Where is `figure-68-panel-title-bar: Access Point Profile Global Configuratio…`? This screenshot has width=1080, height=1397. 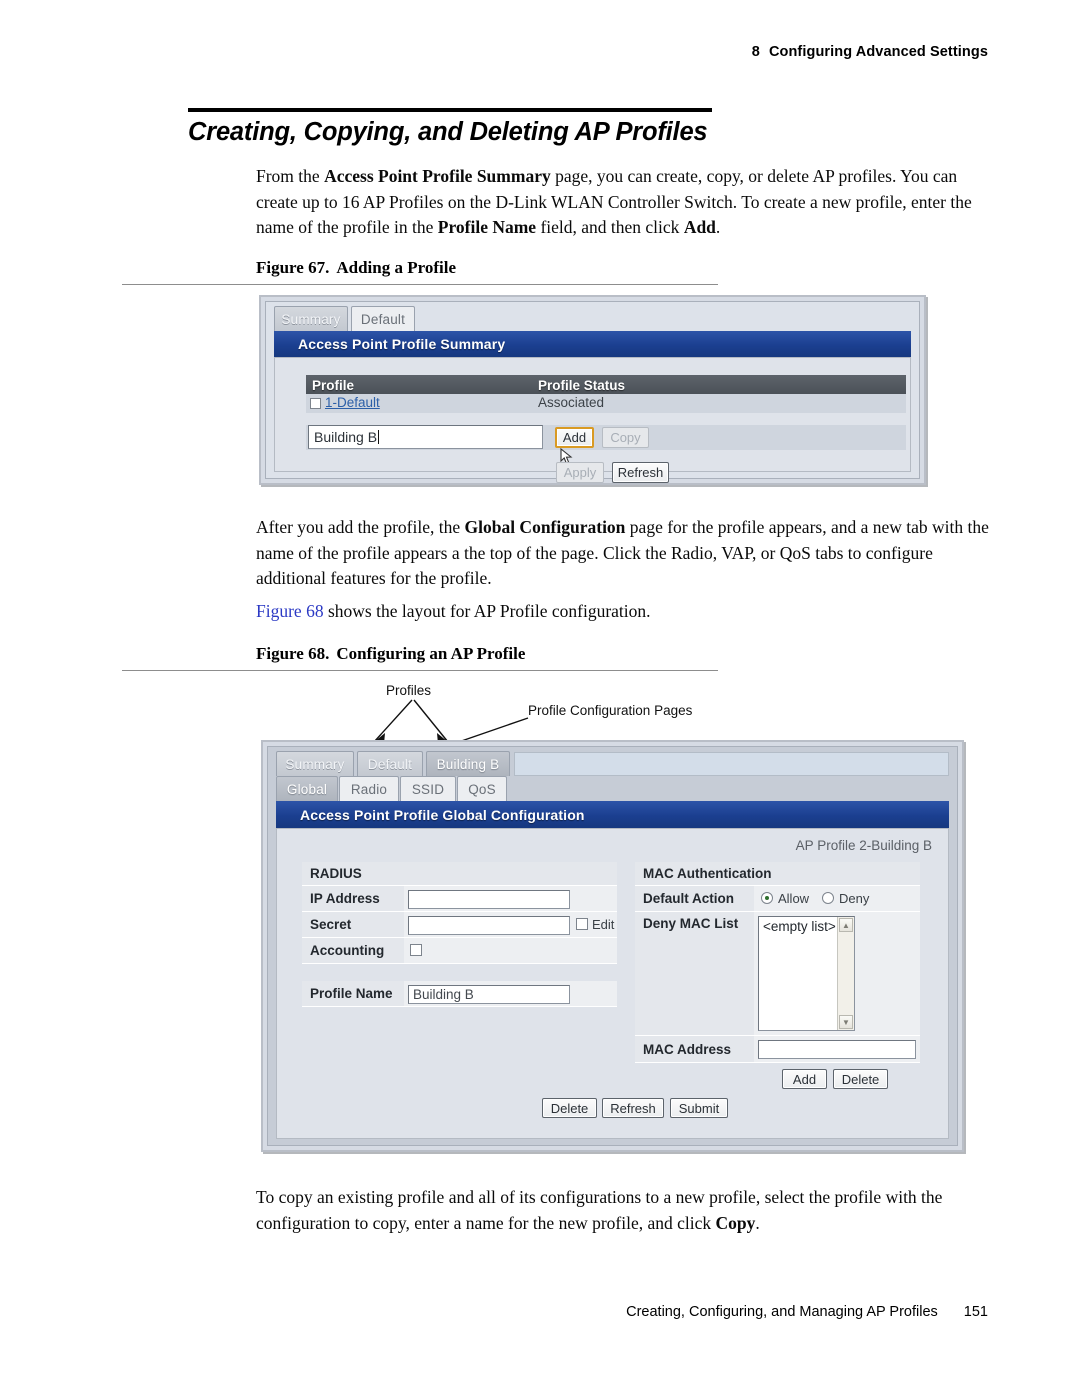
figure-68-panel-title-bar: Access Point Profile Global Configuratio… is located at coordinates (612, 814).